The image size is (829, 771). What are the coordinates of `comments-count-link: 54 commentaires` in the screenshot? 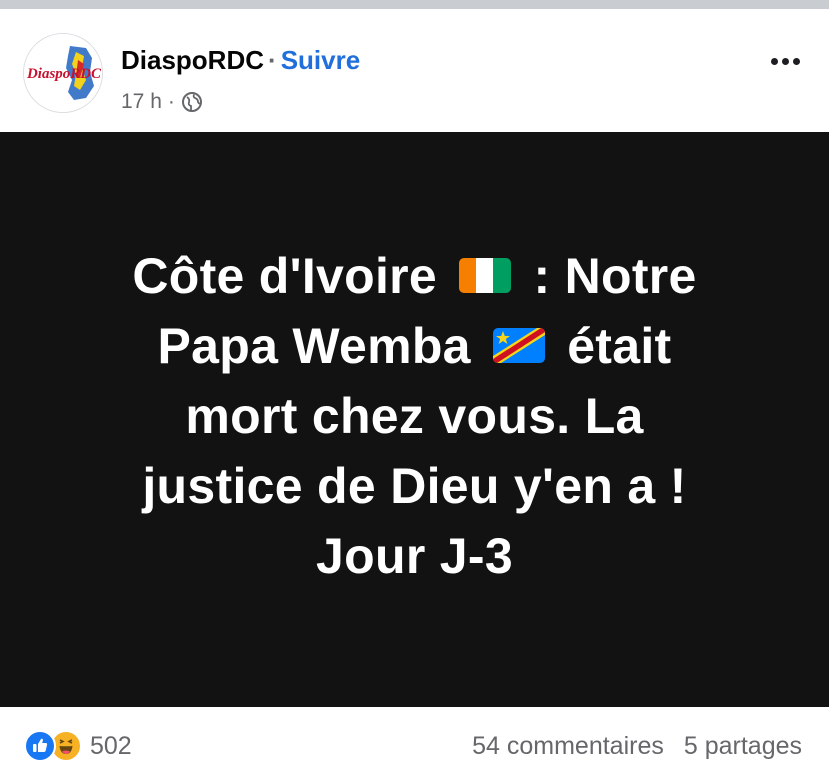 It's located at (568, 746).